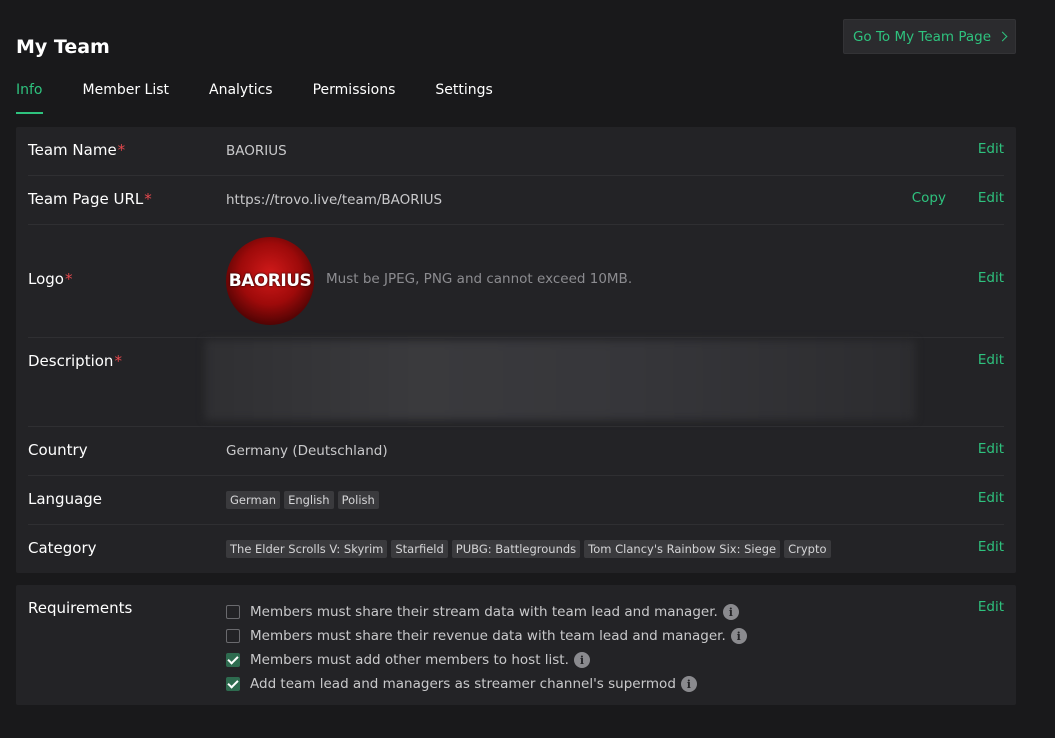 The image size is (1055, 738). I want to click on logo-label: Logo*, so click(50, 279).